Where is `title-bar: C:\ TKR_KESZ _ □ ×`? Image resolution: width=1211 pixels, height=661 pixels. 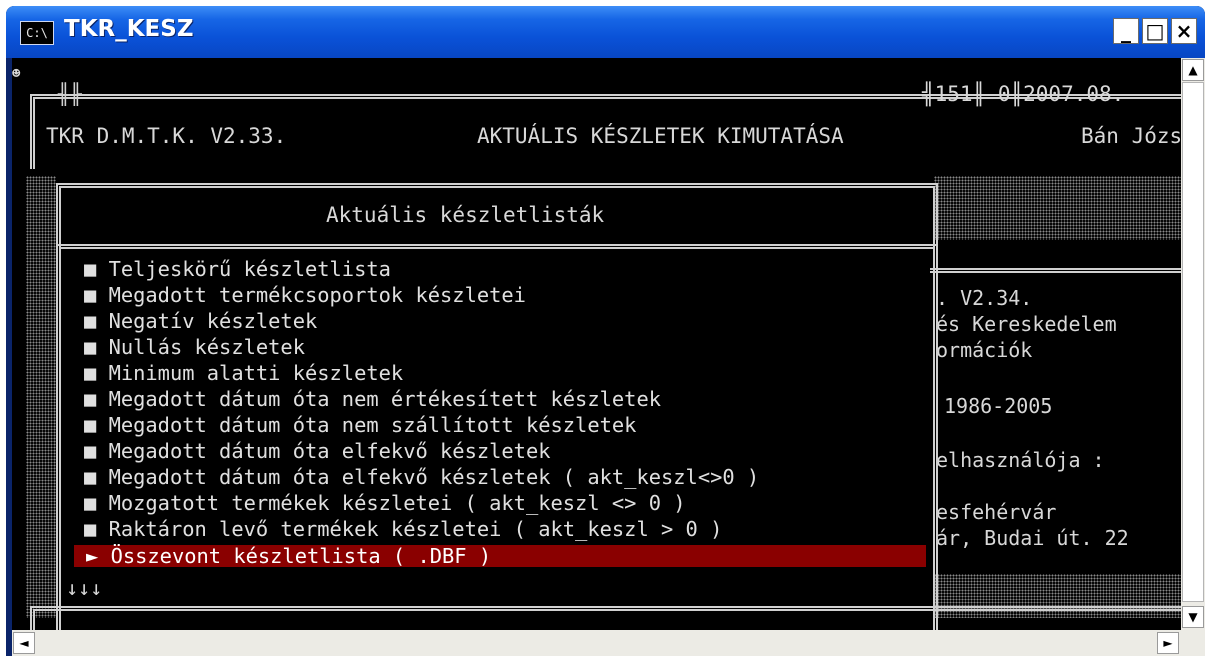
title-bar: C:\ TKR_KESZ _ □ × is located at coordinates (605, 32).